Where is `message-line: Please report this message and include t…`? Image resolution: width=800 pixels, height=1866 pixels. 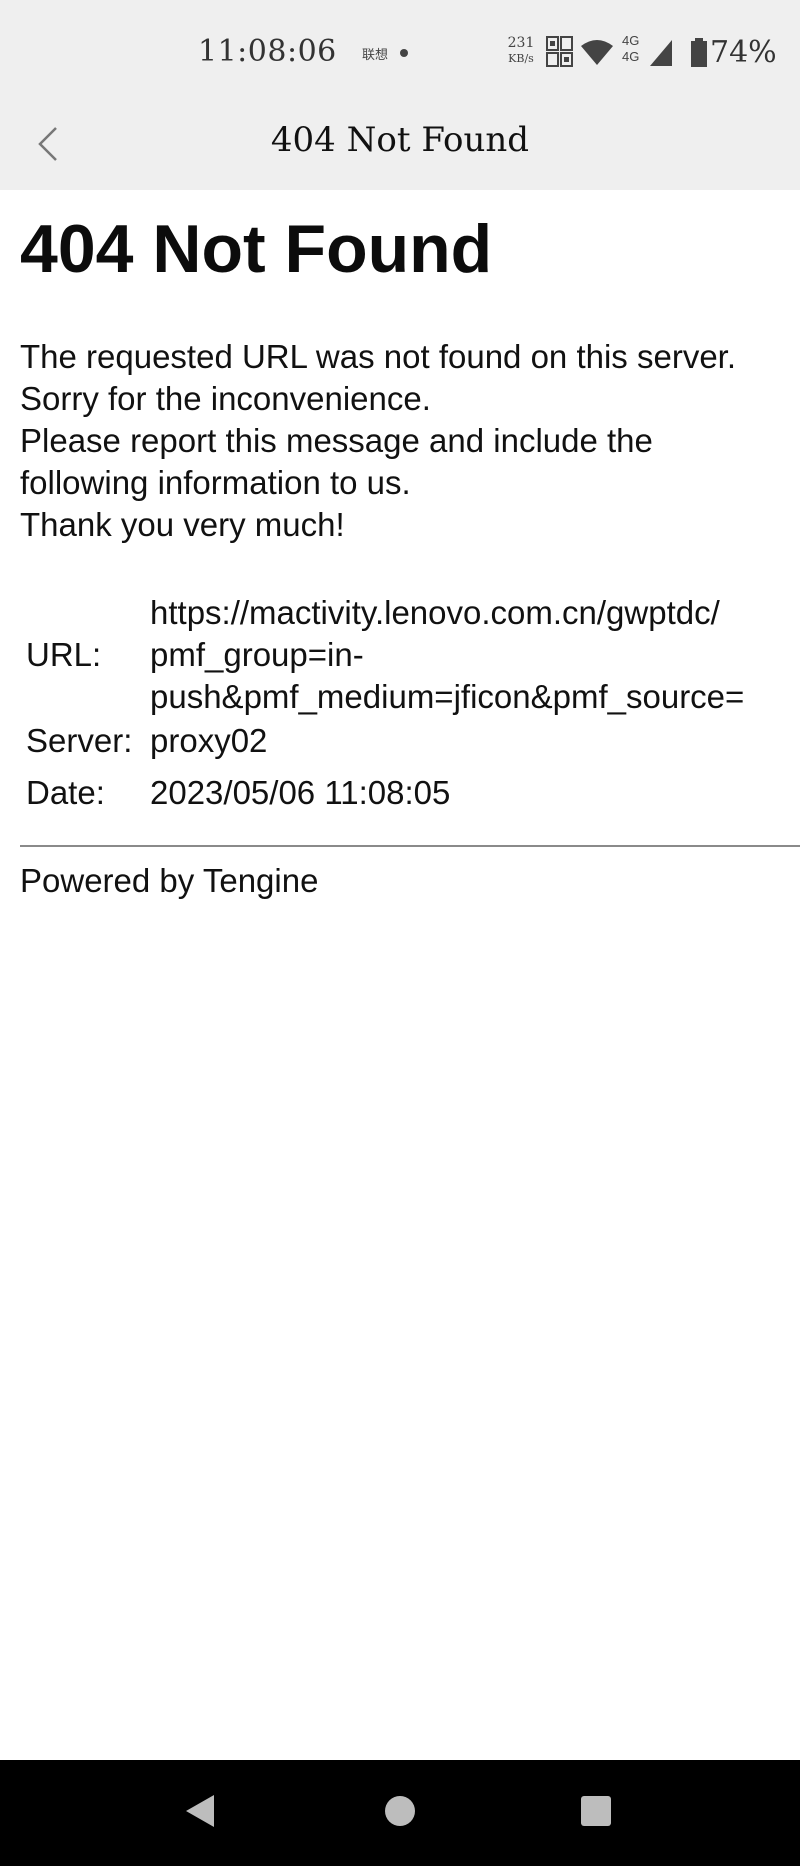 message-line: Please report this message and include t… is located at coordinates (336, 440).